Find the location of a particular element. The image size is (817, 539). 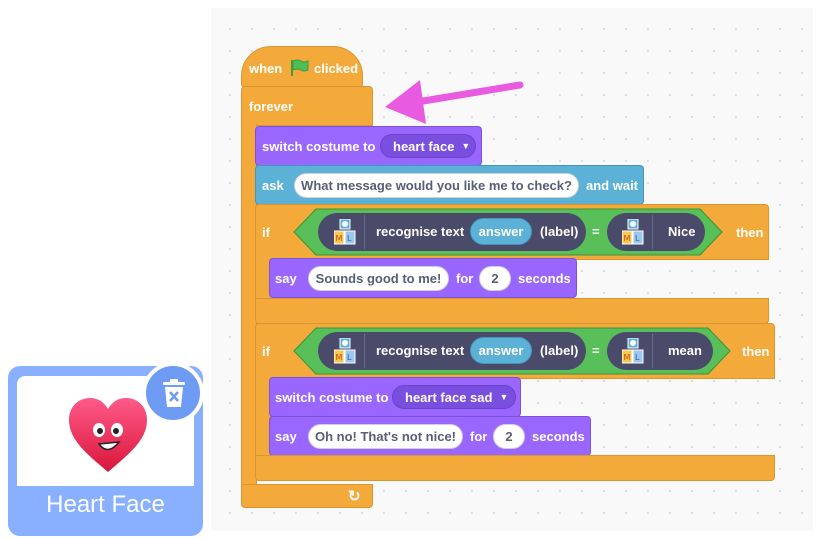

if-block-2-foot is located at coordinates (515, 468).